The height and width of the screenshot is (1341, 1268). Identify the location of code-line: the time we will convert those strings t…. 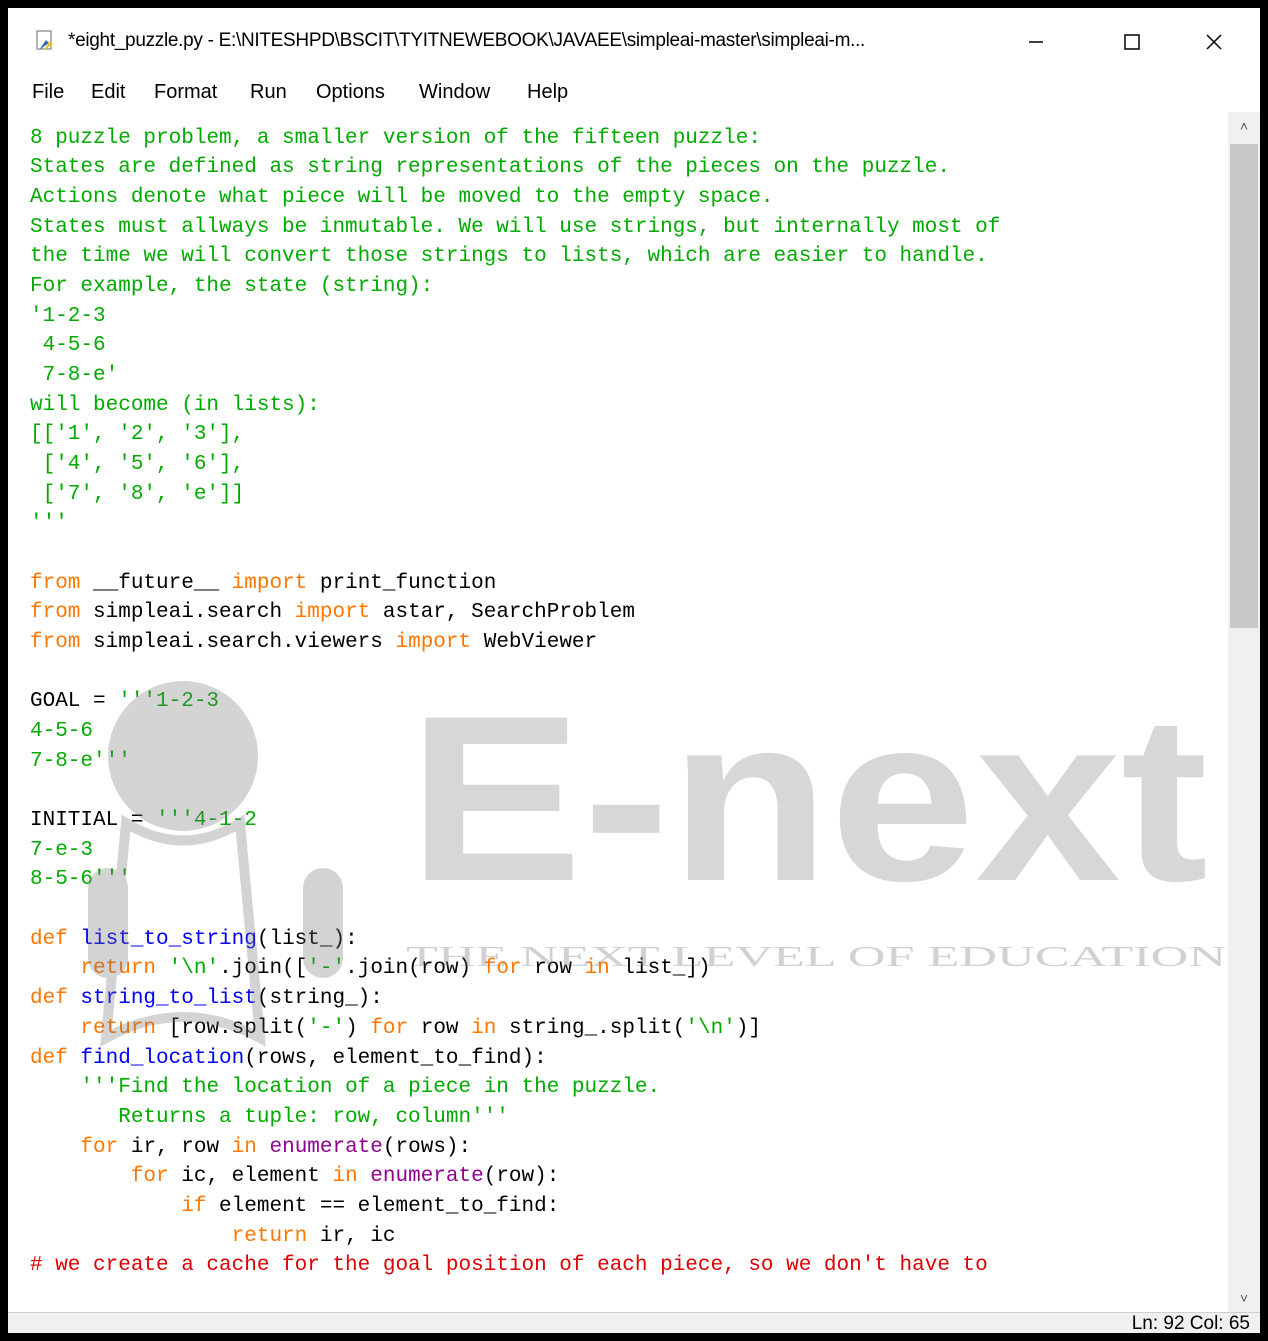
(515, 257).